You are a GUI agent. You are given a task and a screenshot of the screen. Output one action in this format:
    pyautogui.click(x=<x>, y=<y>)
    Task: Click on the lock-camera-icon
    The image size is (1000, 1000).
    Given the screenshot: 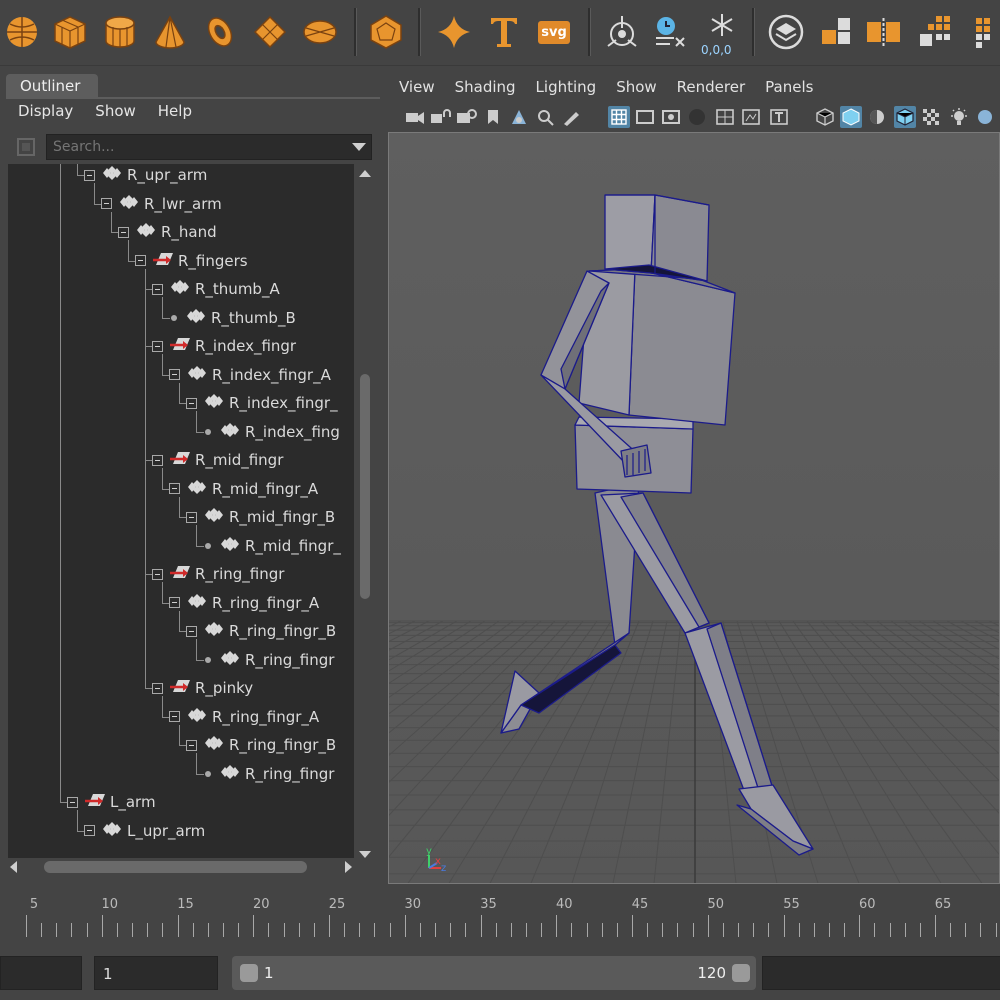 What is the action you would take?
    pyautogui.click(x=441, y=117)
    